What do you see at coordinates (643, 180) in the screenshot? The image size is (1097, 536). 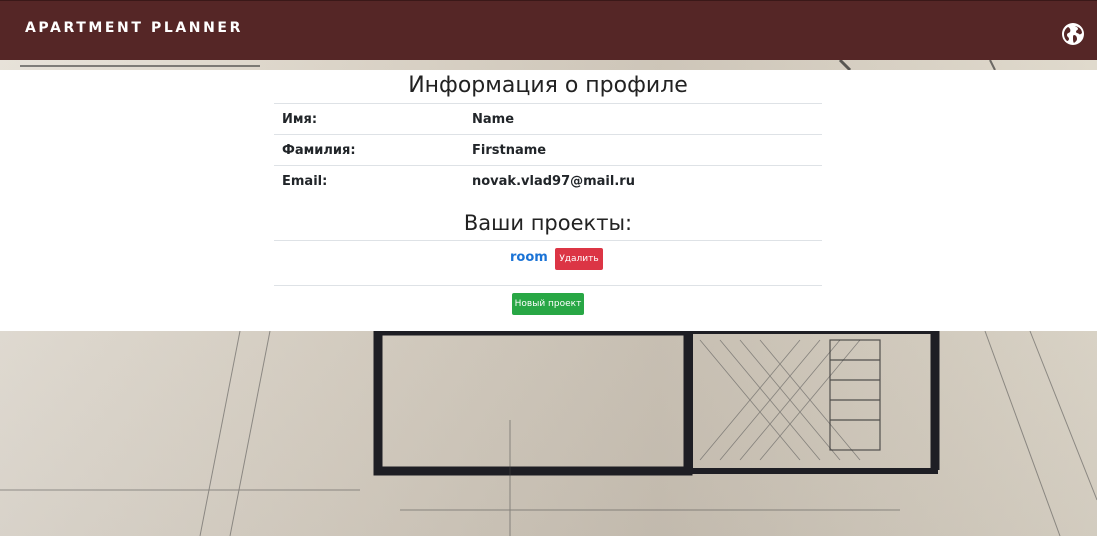 I see `email-value: novak.vlad97@mail.ru` at bounding box center [643, 180].